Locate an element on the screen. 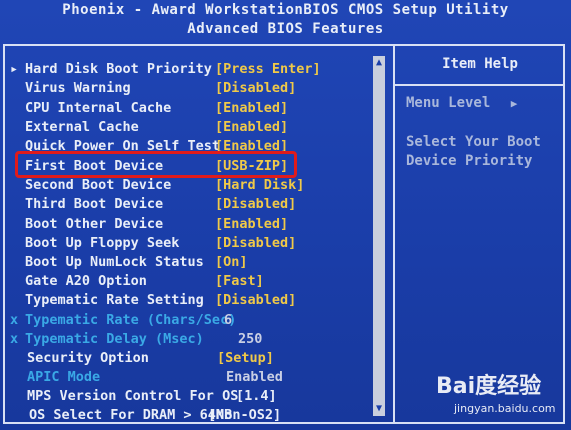 The height and width of the screenshot is (430, 571). setting-label: Typematic Delay (Msec) is located at coordinates (114, 339).